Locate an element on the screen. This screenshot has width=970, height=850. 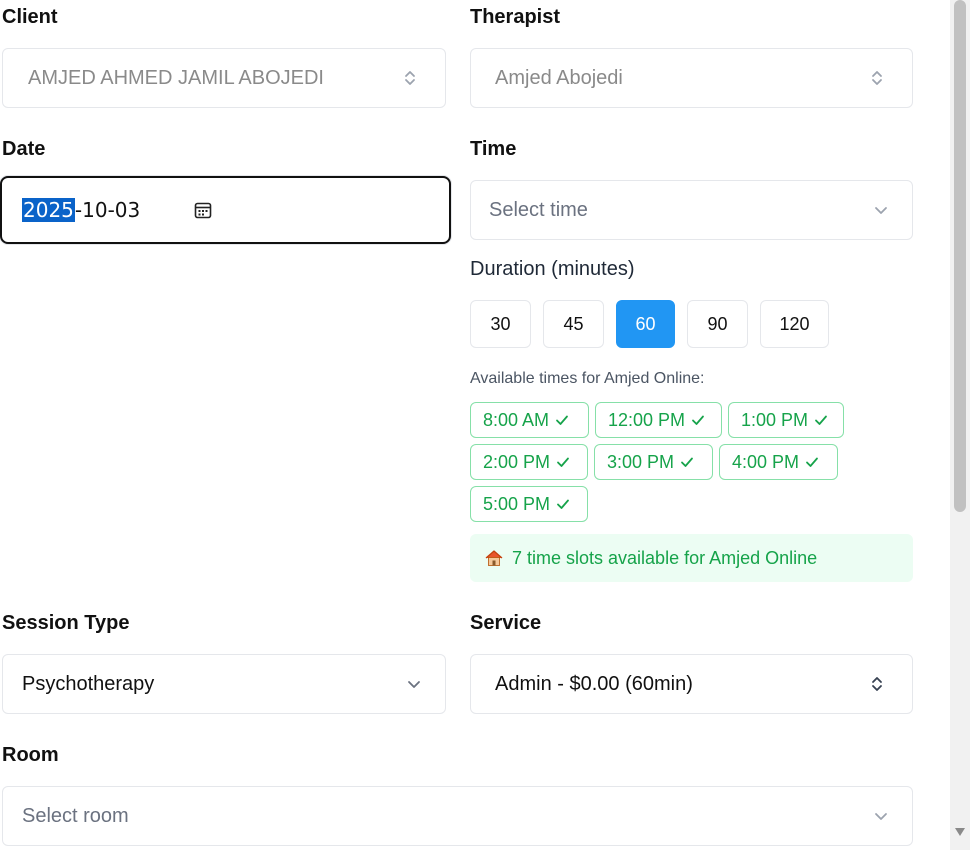
date-label: Date is located at coordinates (24, 149).